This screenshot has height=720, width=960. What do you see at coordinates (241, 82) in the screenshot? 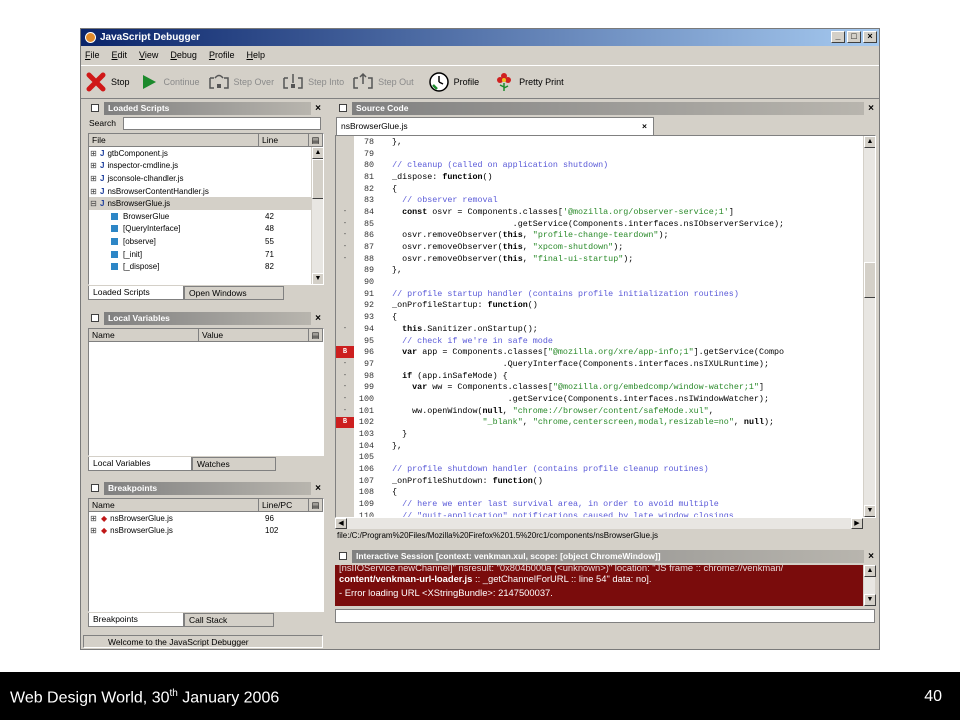
I see `step-over-button: Step Over` at bounding box center [241, 82].